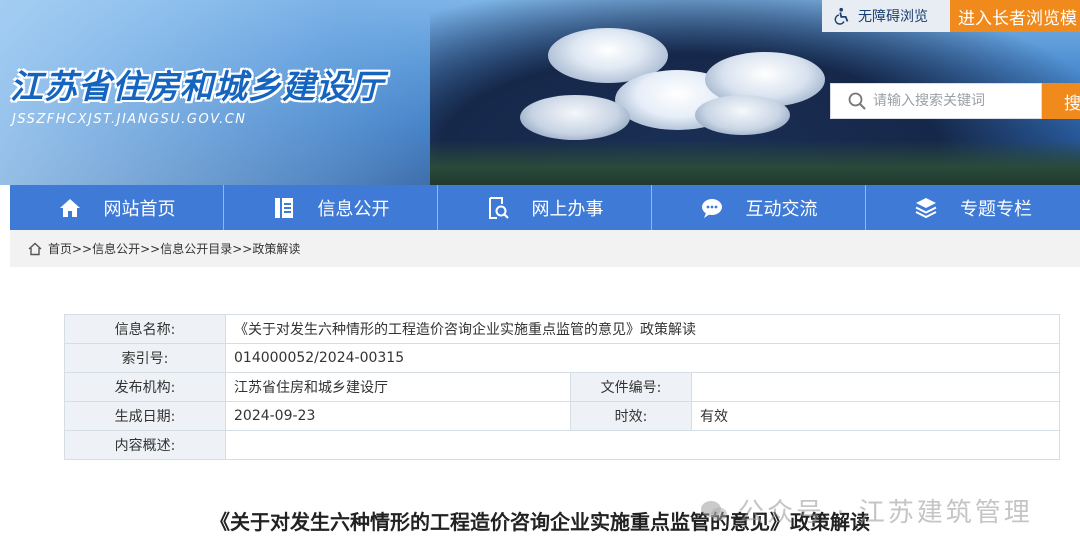 This screenshot has width=1080, height=554. I want to click on info-validity-value: 有效, so click(875, 416).